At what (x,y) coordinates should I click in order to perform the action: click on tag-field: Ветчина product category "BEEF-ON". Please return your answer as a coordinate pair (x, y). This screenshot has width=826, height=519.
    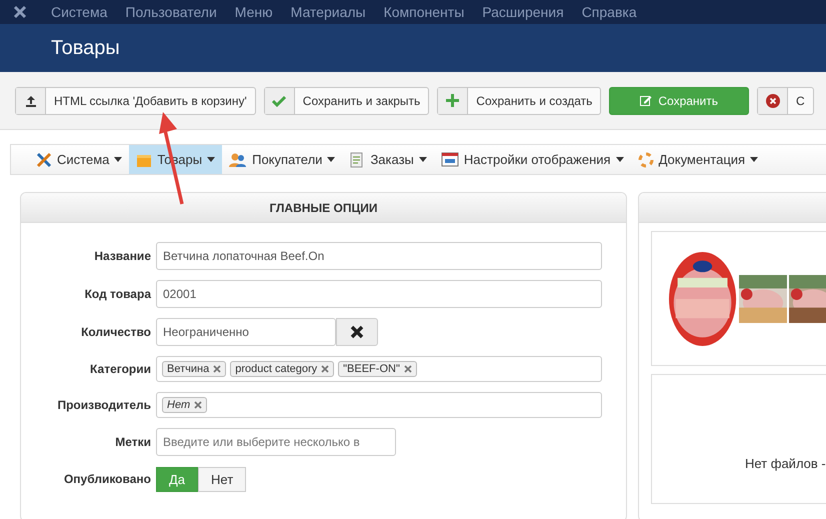
    Looking at the image, I should click on (379, 369).